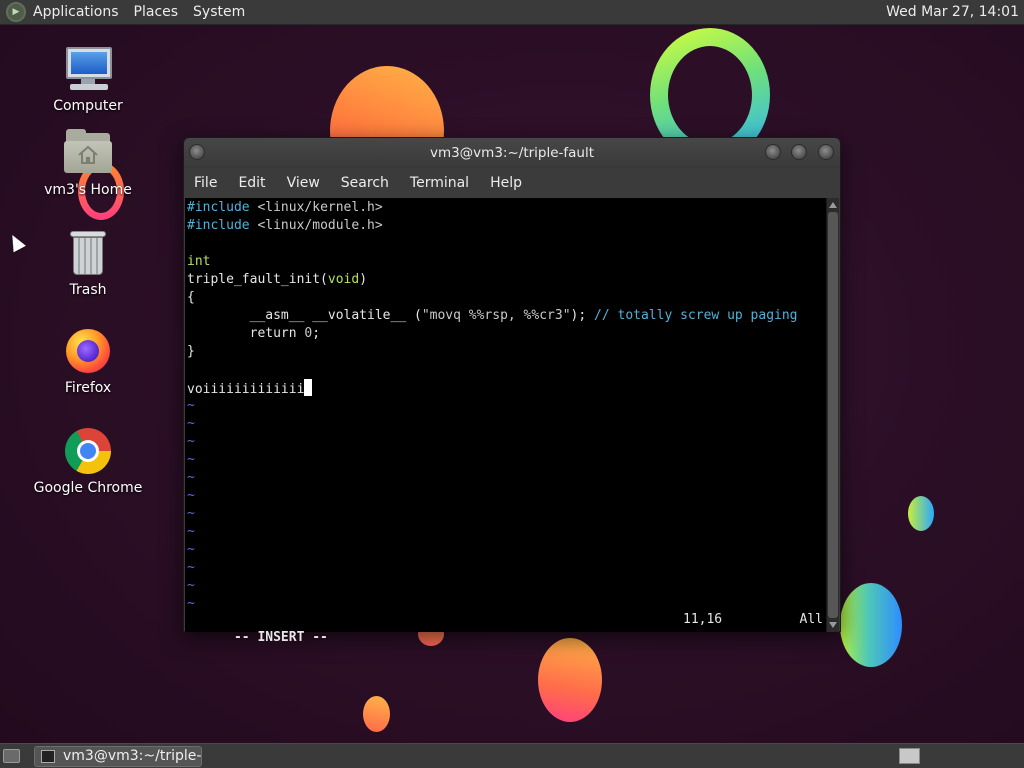 This screenshot has height=768, width=1024. I want to click on desktop-icon-firefox: Firefox, so click(88, 361).